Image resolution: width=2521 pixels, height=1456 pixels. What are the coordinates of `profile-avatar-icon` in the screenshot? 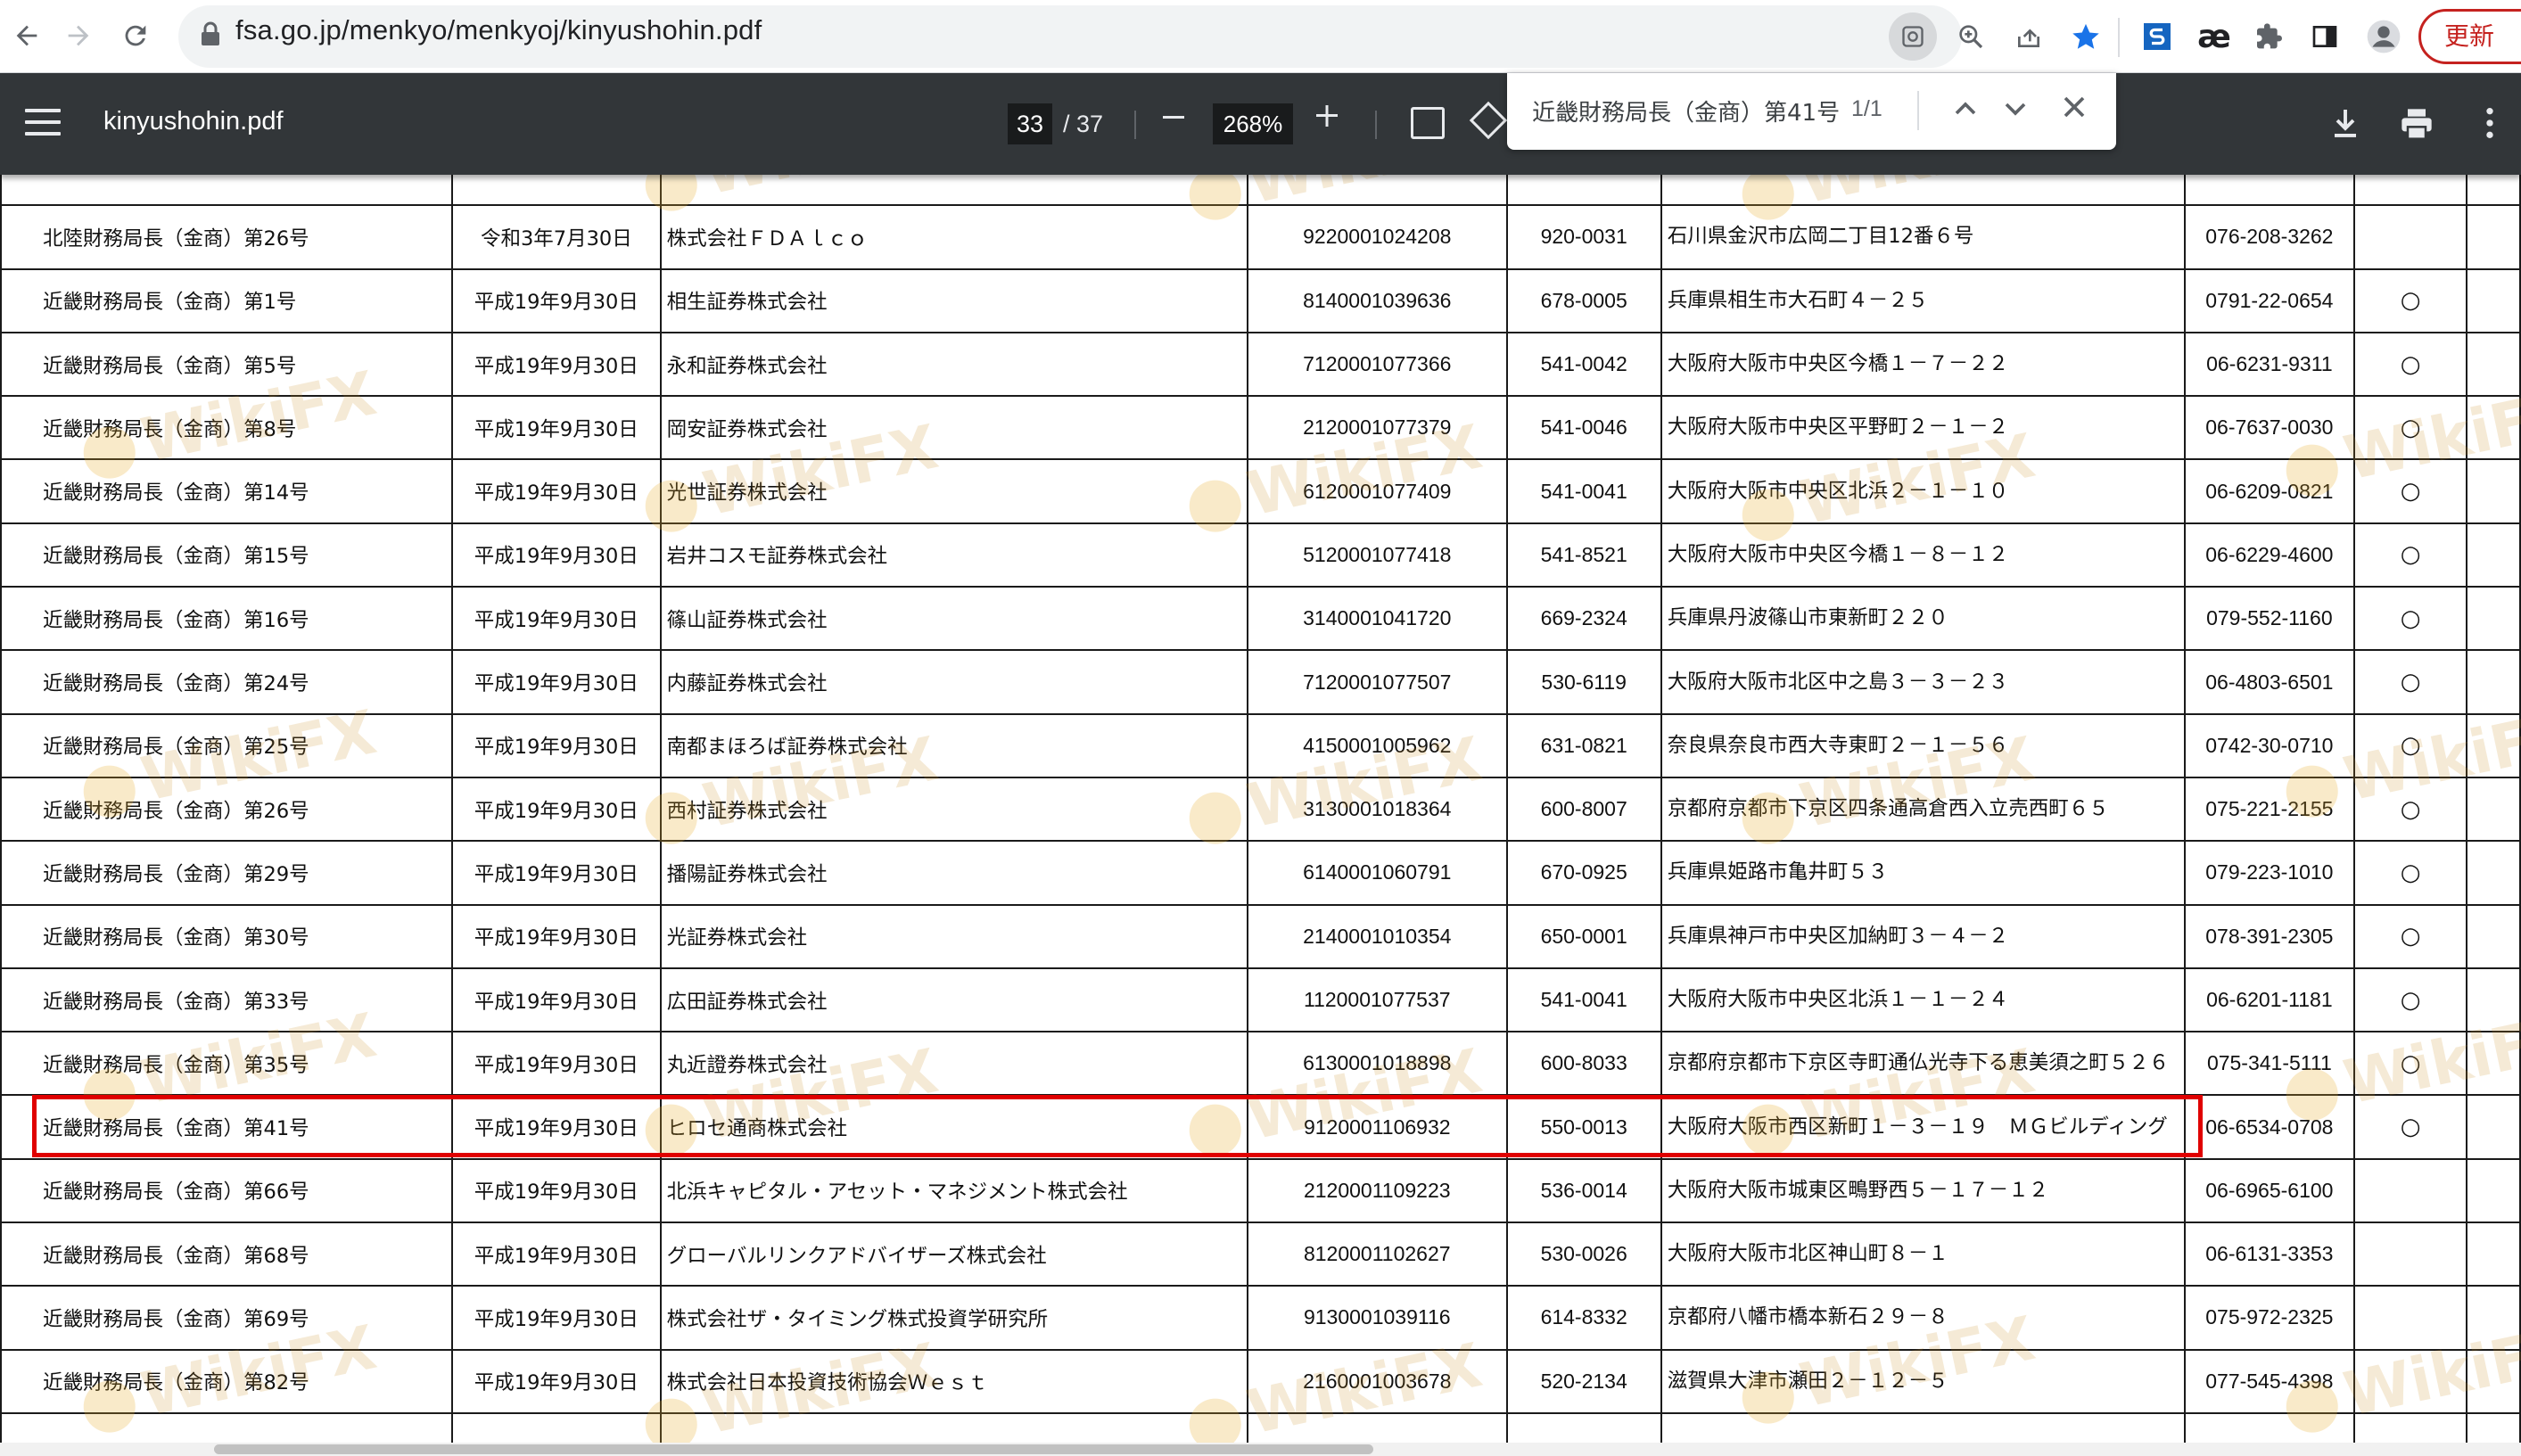 It's located at (2384, 36).